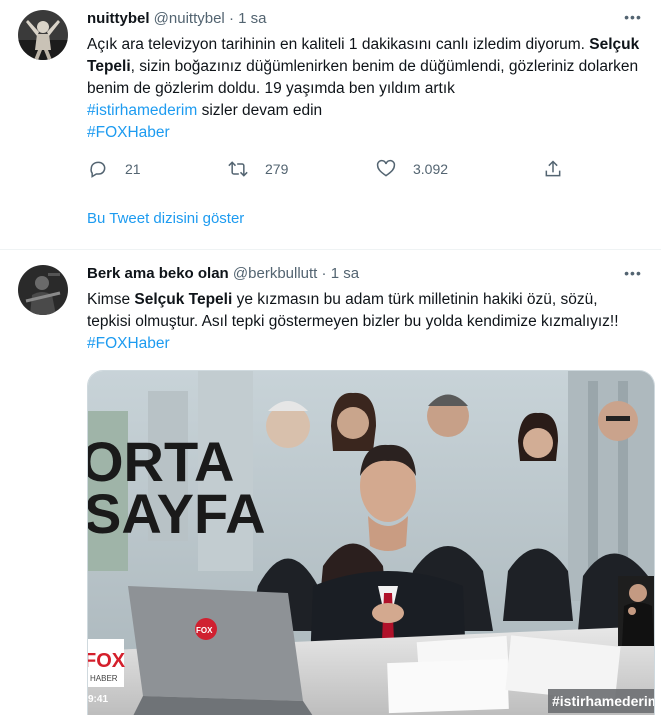  Describe the element at coordinates (107, 661) in the screenshot. I see `channel-logo: FOX` at that location.